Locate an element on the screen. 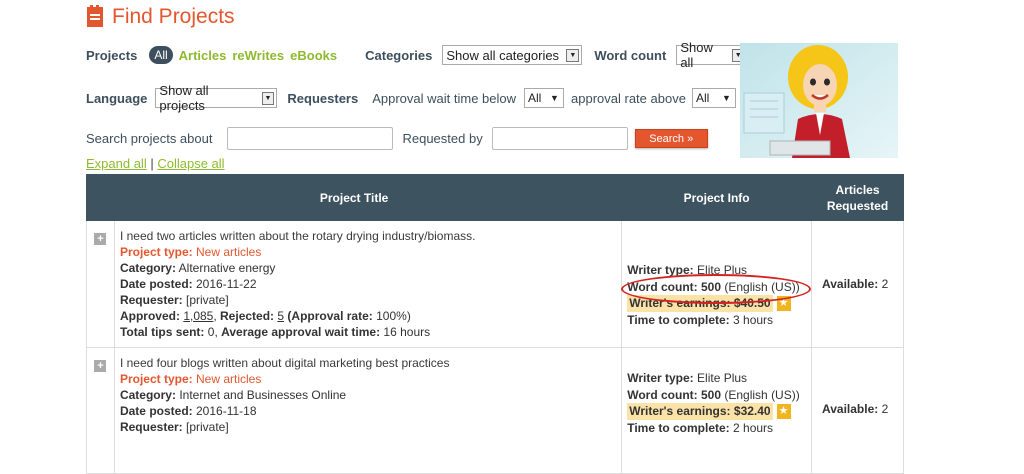  requested-by-input is located at coordinates (559, 138).